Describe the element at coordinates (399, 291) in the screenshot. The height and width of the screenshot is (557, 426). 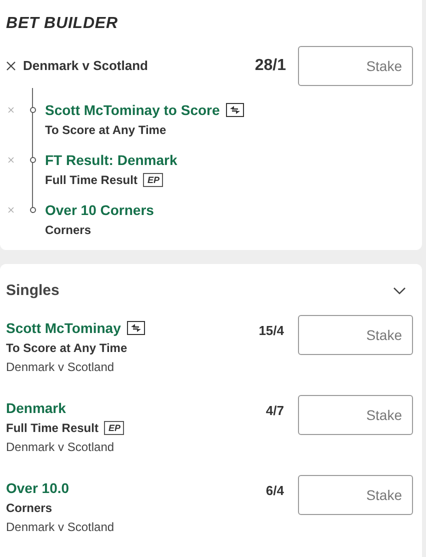
I see `chevron-down-icon` at that location.